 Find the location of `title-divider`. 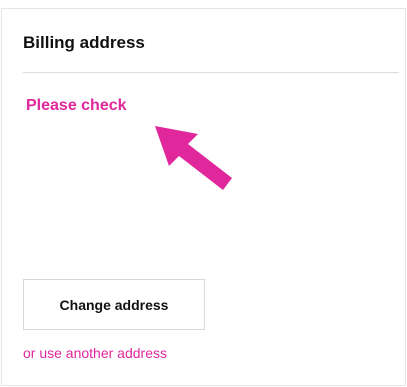

title-divider is located at coordinates (211, 72).